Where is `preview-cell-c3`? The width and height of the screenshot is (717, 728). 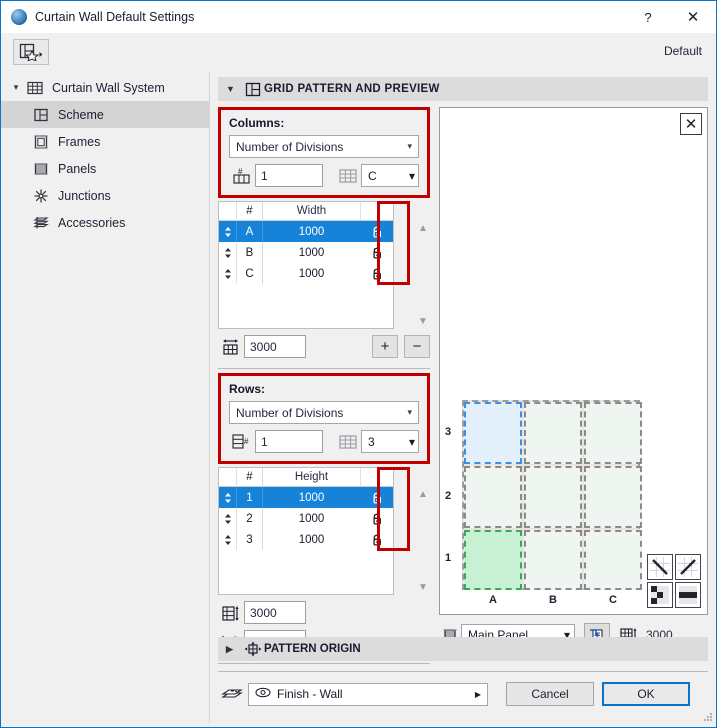
preview-cell-c3 is located at coordinates (613, 433).